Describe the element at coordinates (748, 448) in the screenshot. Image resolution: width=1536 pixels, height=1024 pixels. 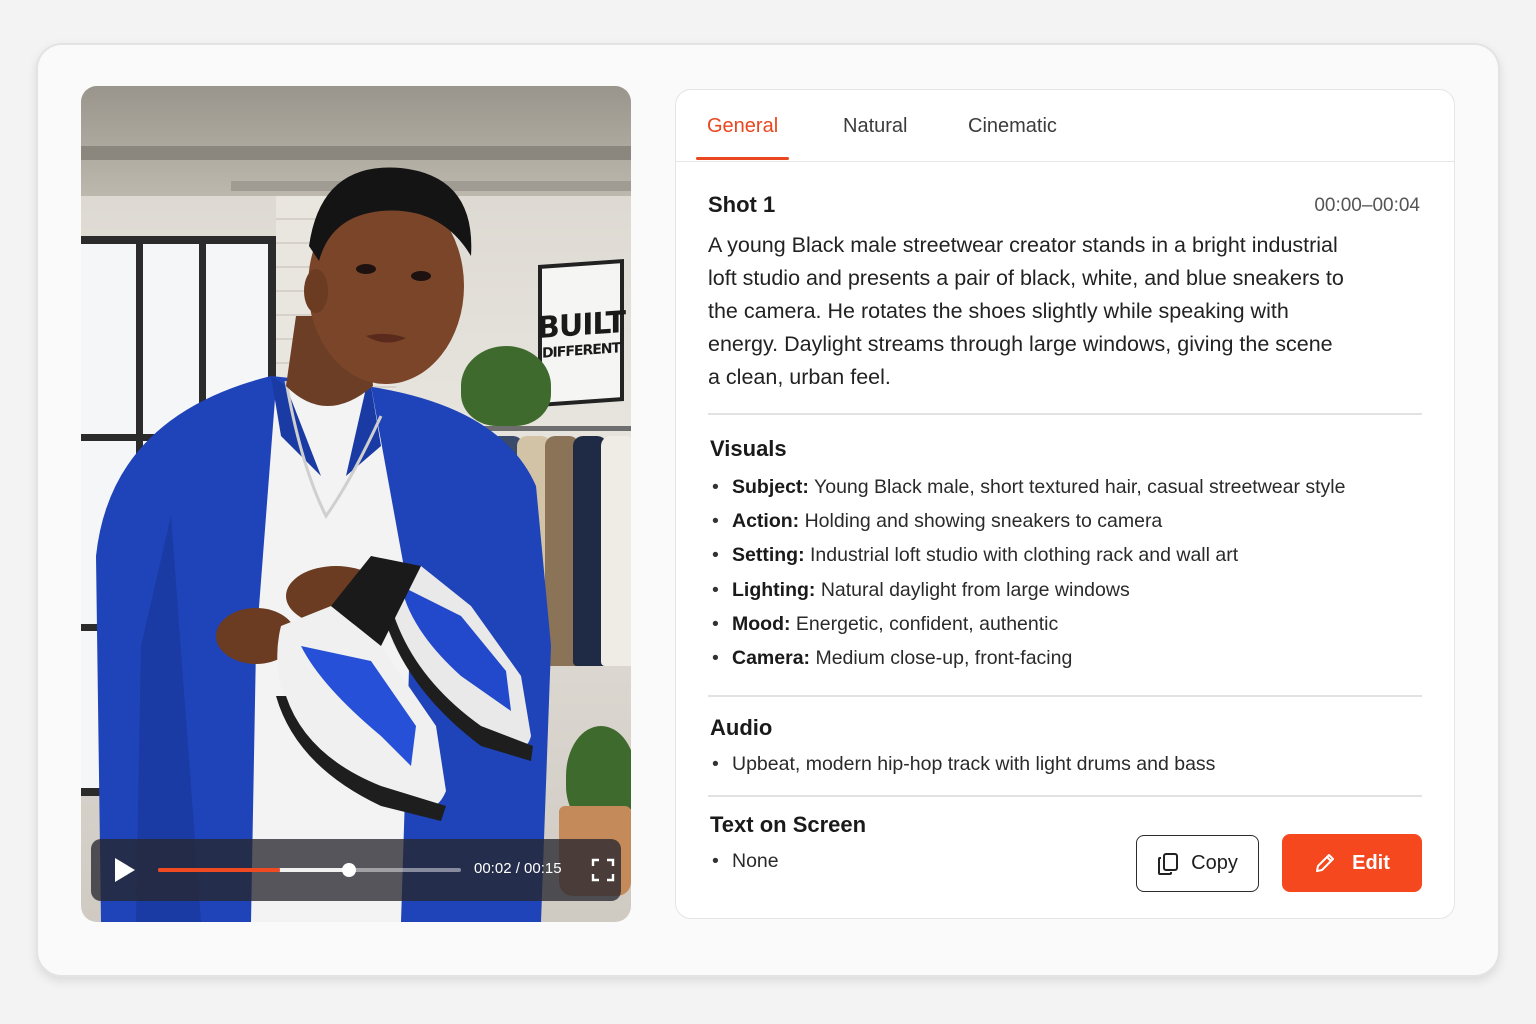
I see `visuals-title: Visuals` at that location.